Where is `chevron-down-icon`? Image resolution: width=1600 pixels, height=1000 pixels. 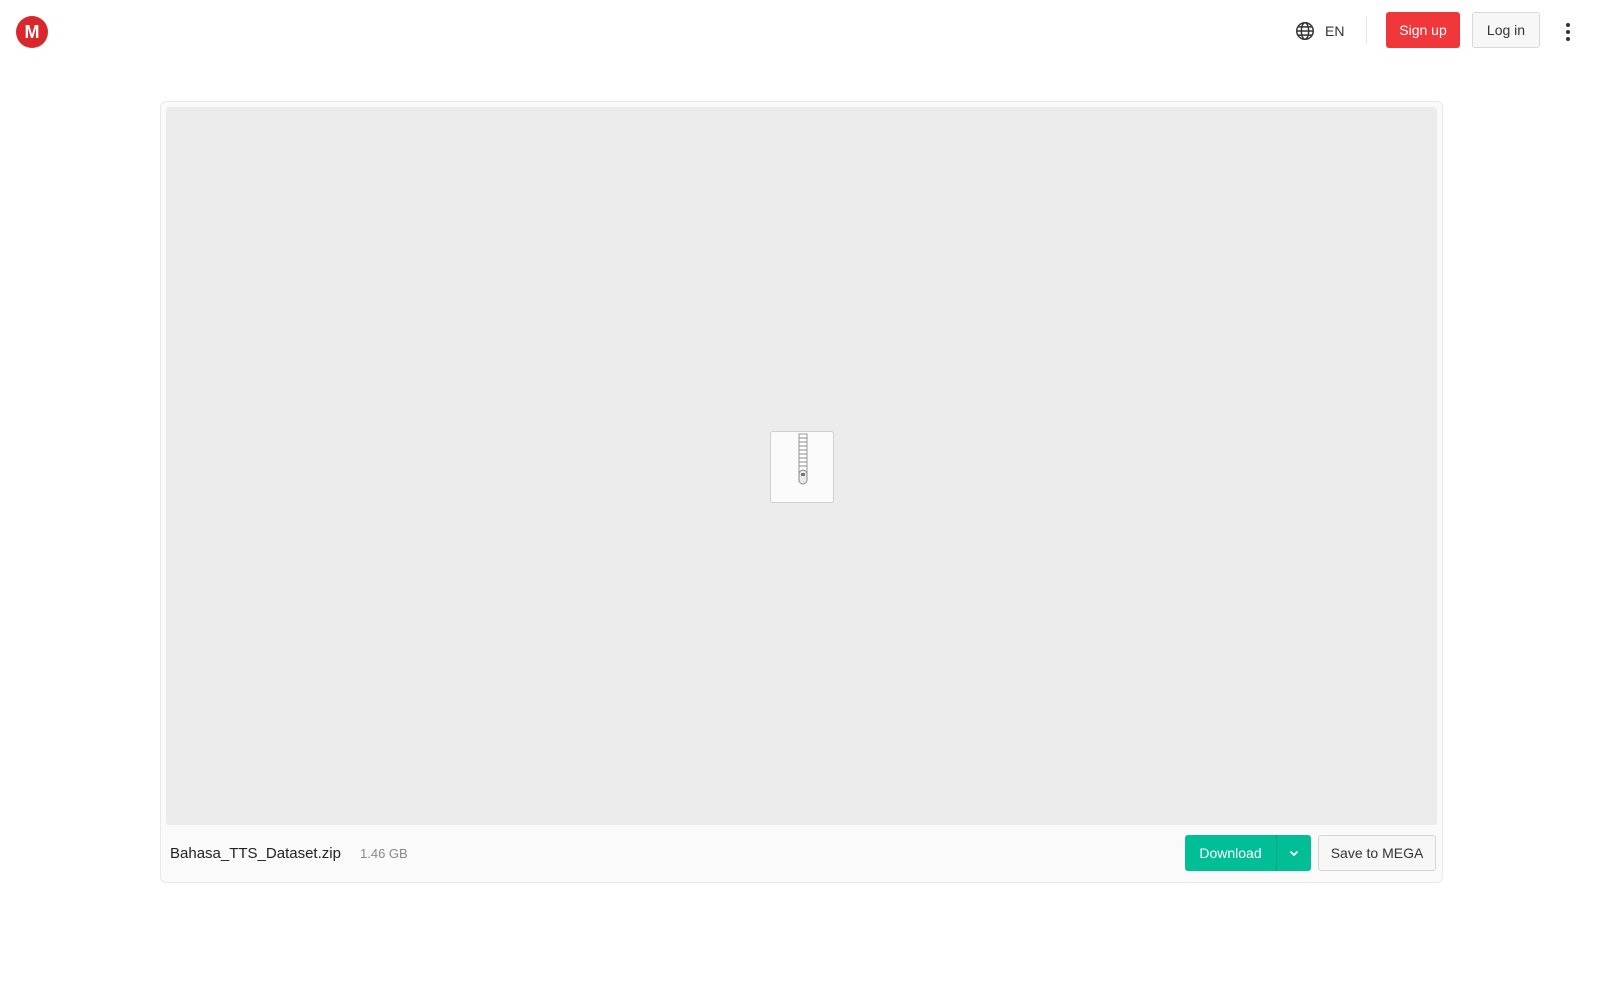
chevron-down-icon is located at coordinates (1294, 853).